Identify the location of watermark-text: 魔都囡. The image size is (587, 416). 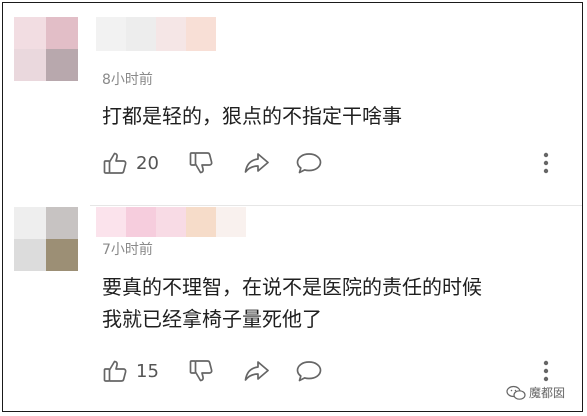
(547, 393).